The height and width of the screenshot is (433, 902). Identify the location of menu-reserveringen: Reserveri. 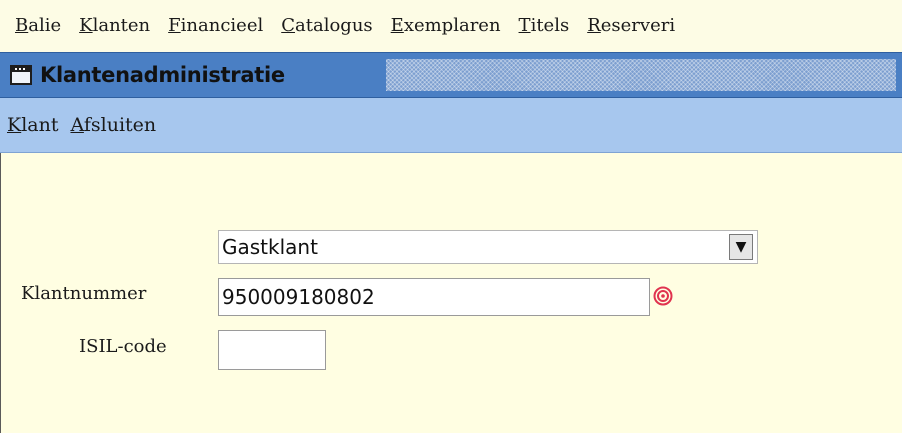
(631, 26).